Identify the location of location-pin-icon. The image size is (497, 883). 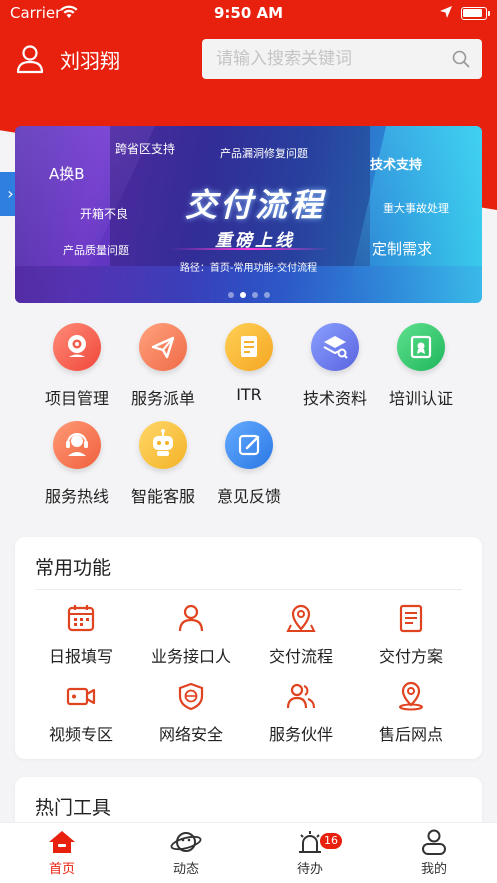
(411, 696).